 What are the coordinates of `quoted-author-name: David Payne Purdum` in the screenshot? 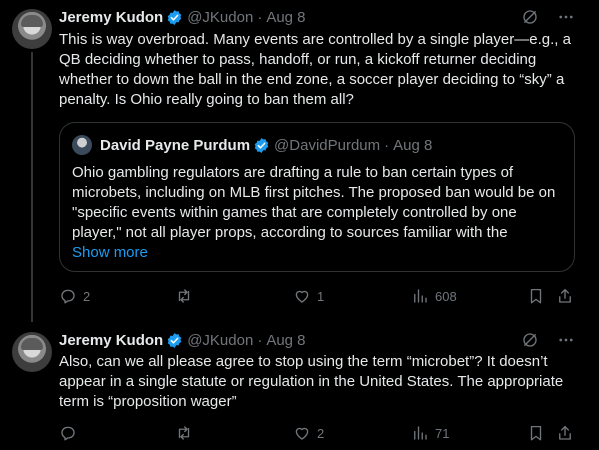 It's located at (175, 145).